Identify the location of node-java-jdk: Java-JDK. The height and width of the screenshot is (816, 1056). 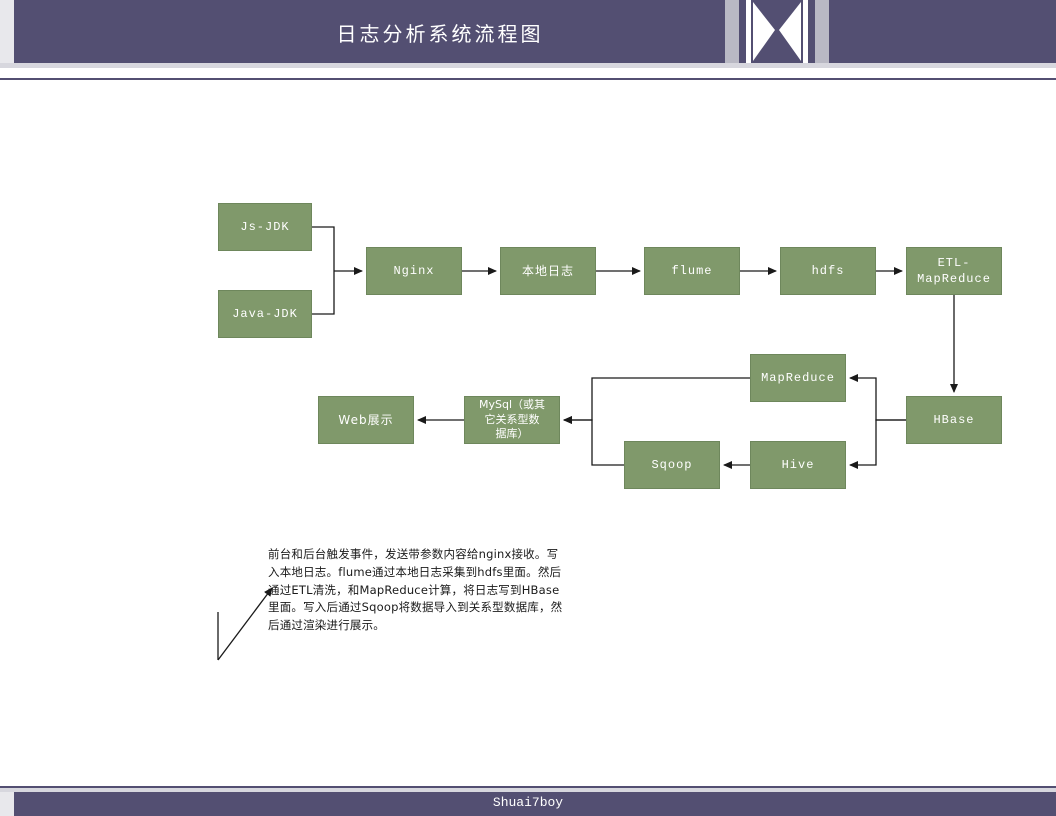
(265, 314).